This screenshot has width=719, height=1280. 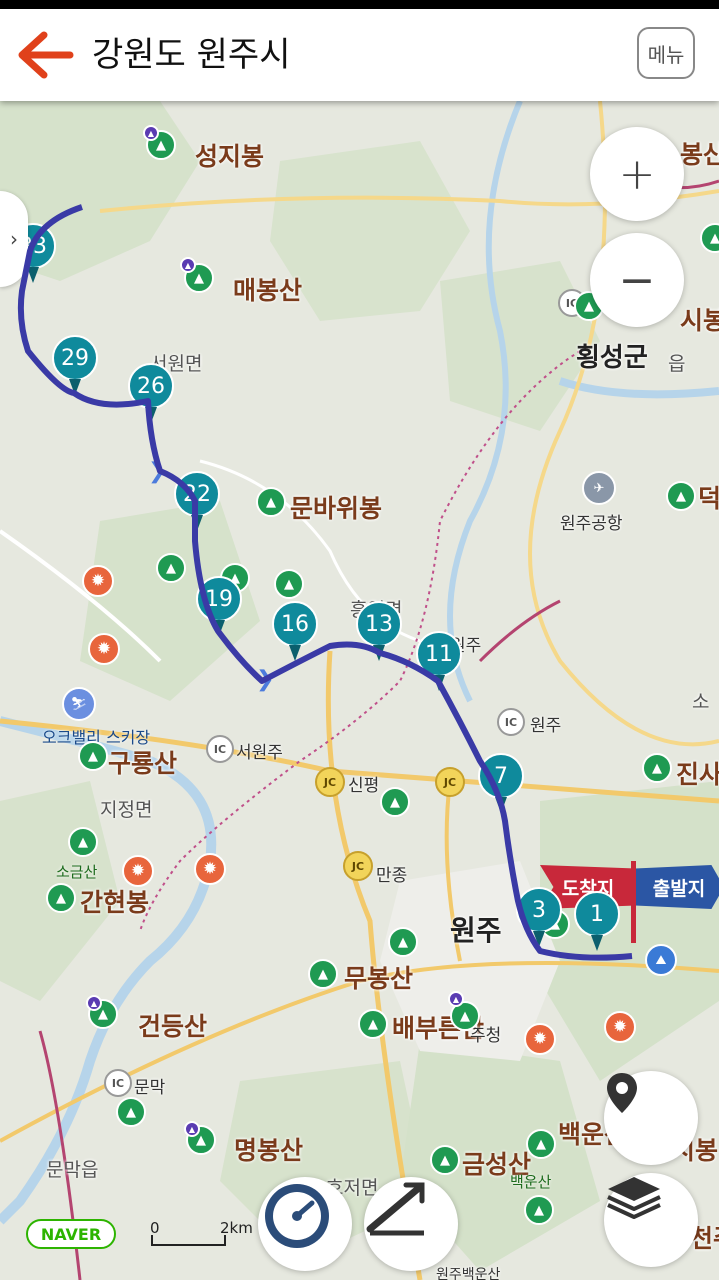 What do you see at coordinates (191, 55) in the screenshot?
I see `page-title: 강원도 원주시` at bounding box center [191, 55].